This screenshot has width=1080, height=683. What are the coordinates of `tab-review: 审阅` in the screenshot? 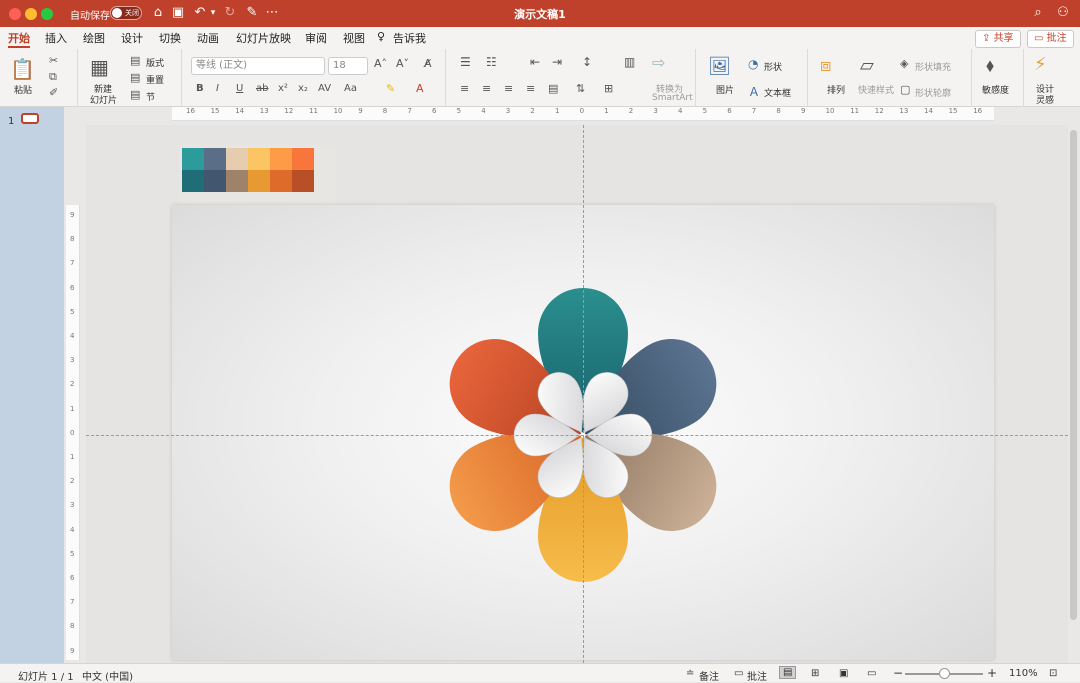 It's located at (316, 38).